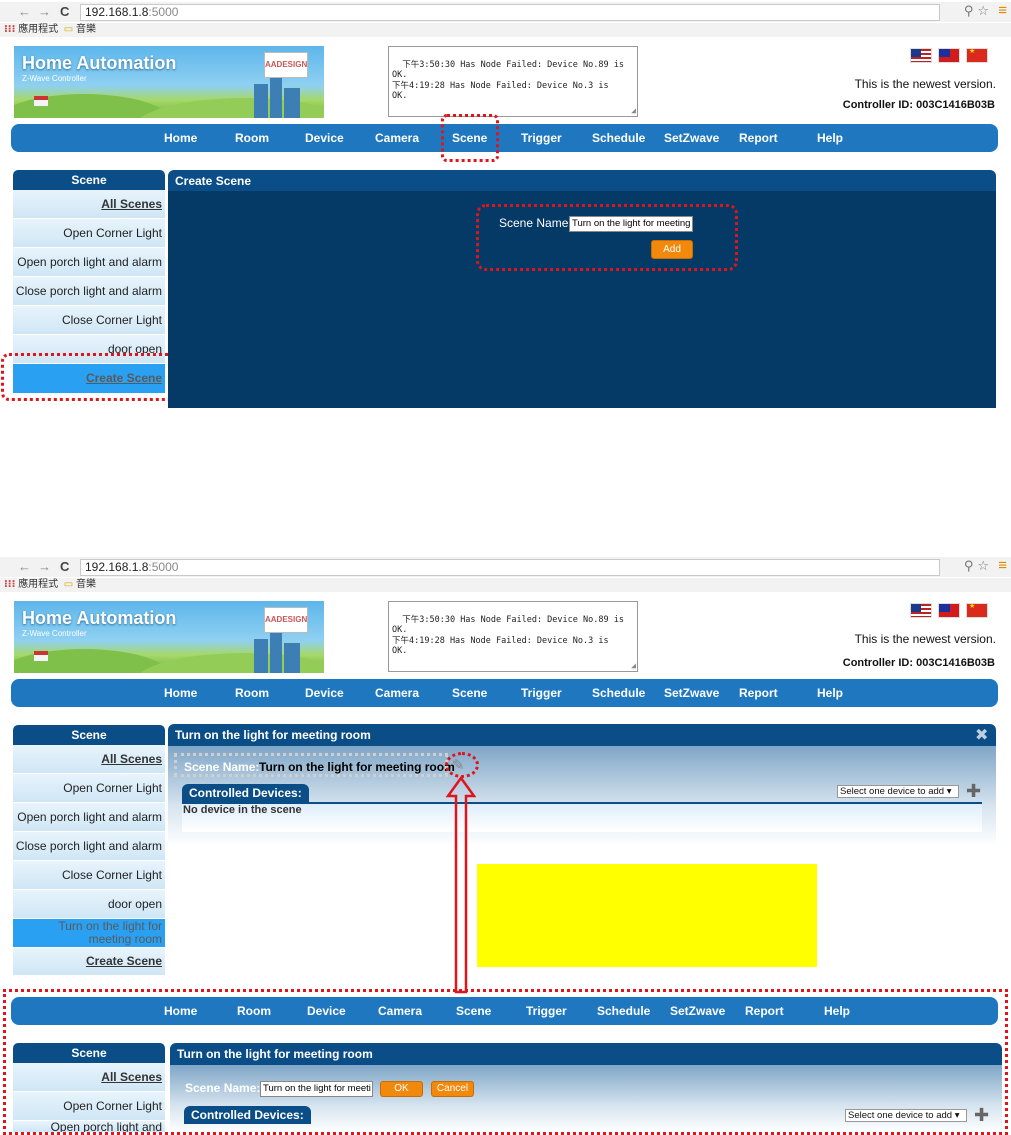 This screenshot has height=1135, width=1011. Describe the element at coordinates (505, 1062) in the screenshot. I see `highlight-edit-mode` at that location.